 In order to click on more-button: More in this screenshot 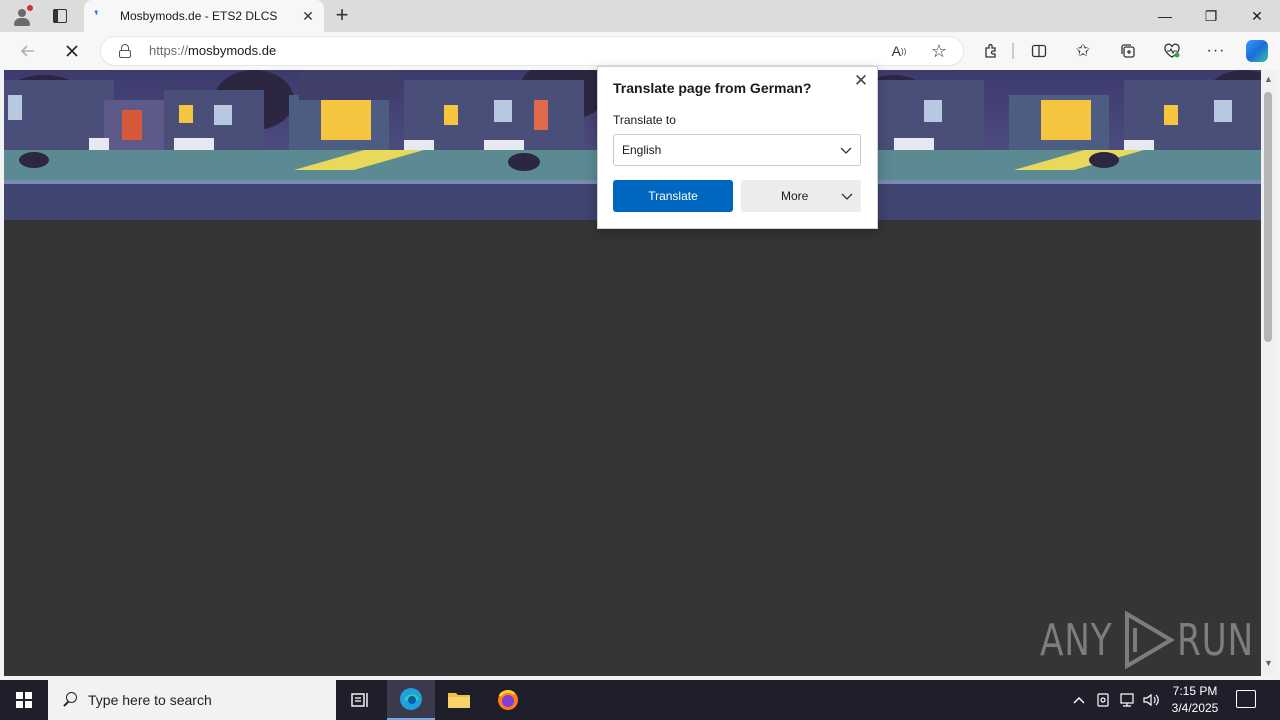, I will do `click(801, 196)`.